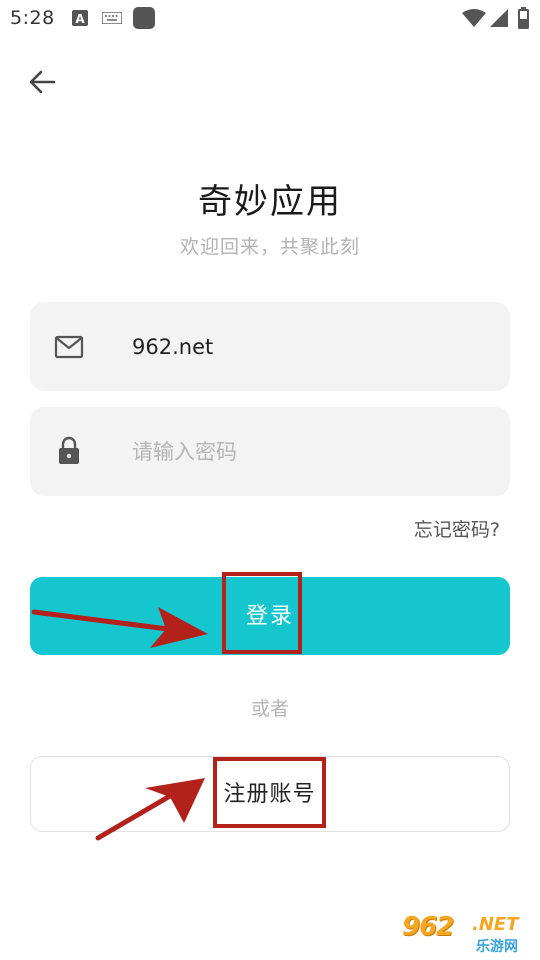 This screenshot has width=540, height=960. What do you see at coordinates (69, 347) in the screenshot?
I see `mail-icon` at bounding box center [69, 347].